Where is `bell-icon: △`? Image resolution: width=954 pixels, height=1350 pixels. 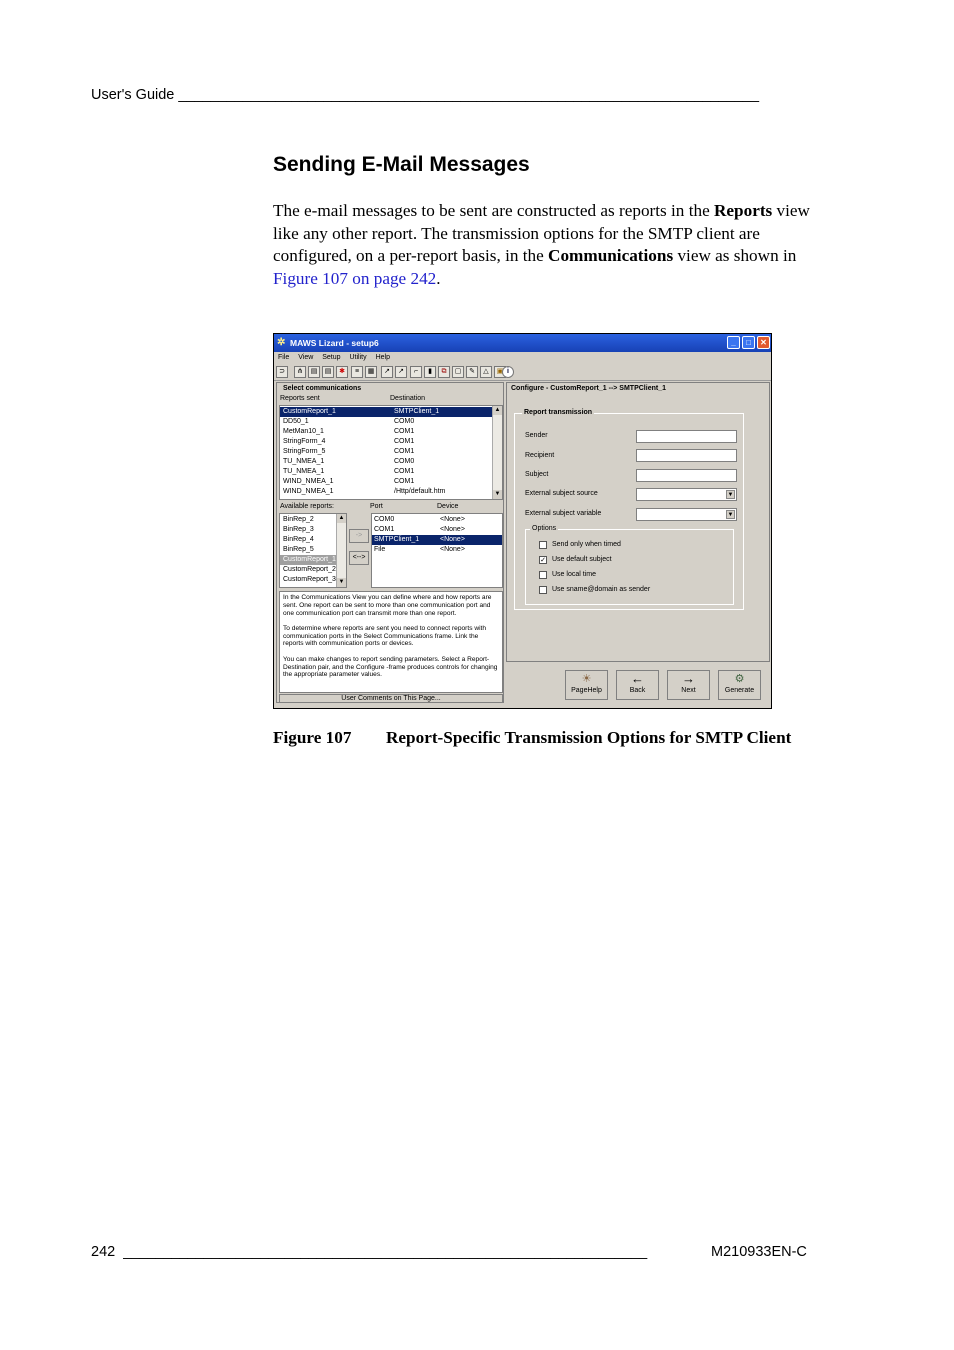
bell-icon: △ is located at coordinates (486, 372).